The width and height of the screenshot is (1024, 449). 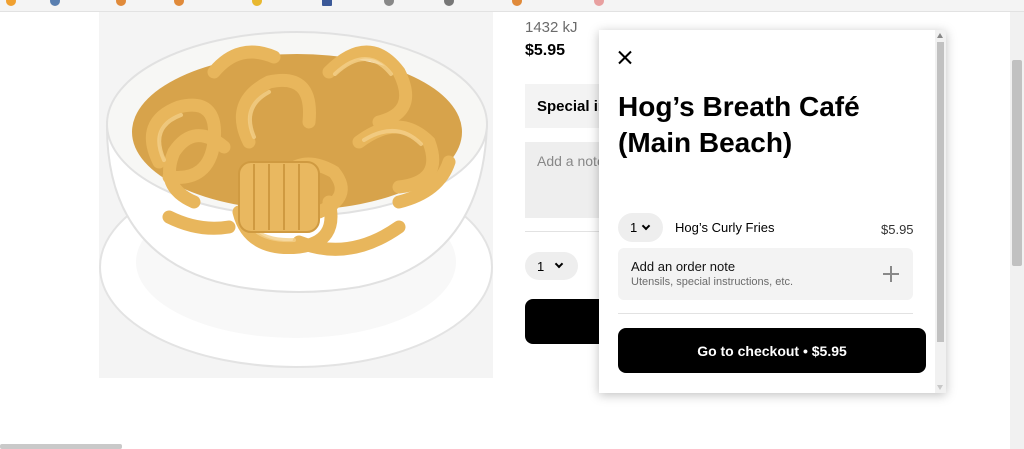 I want to click on store-name: Hog’s Breath Café (Main Beach), so click(x=739, y=124).